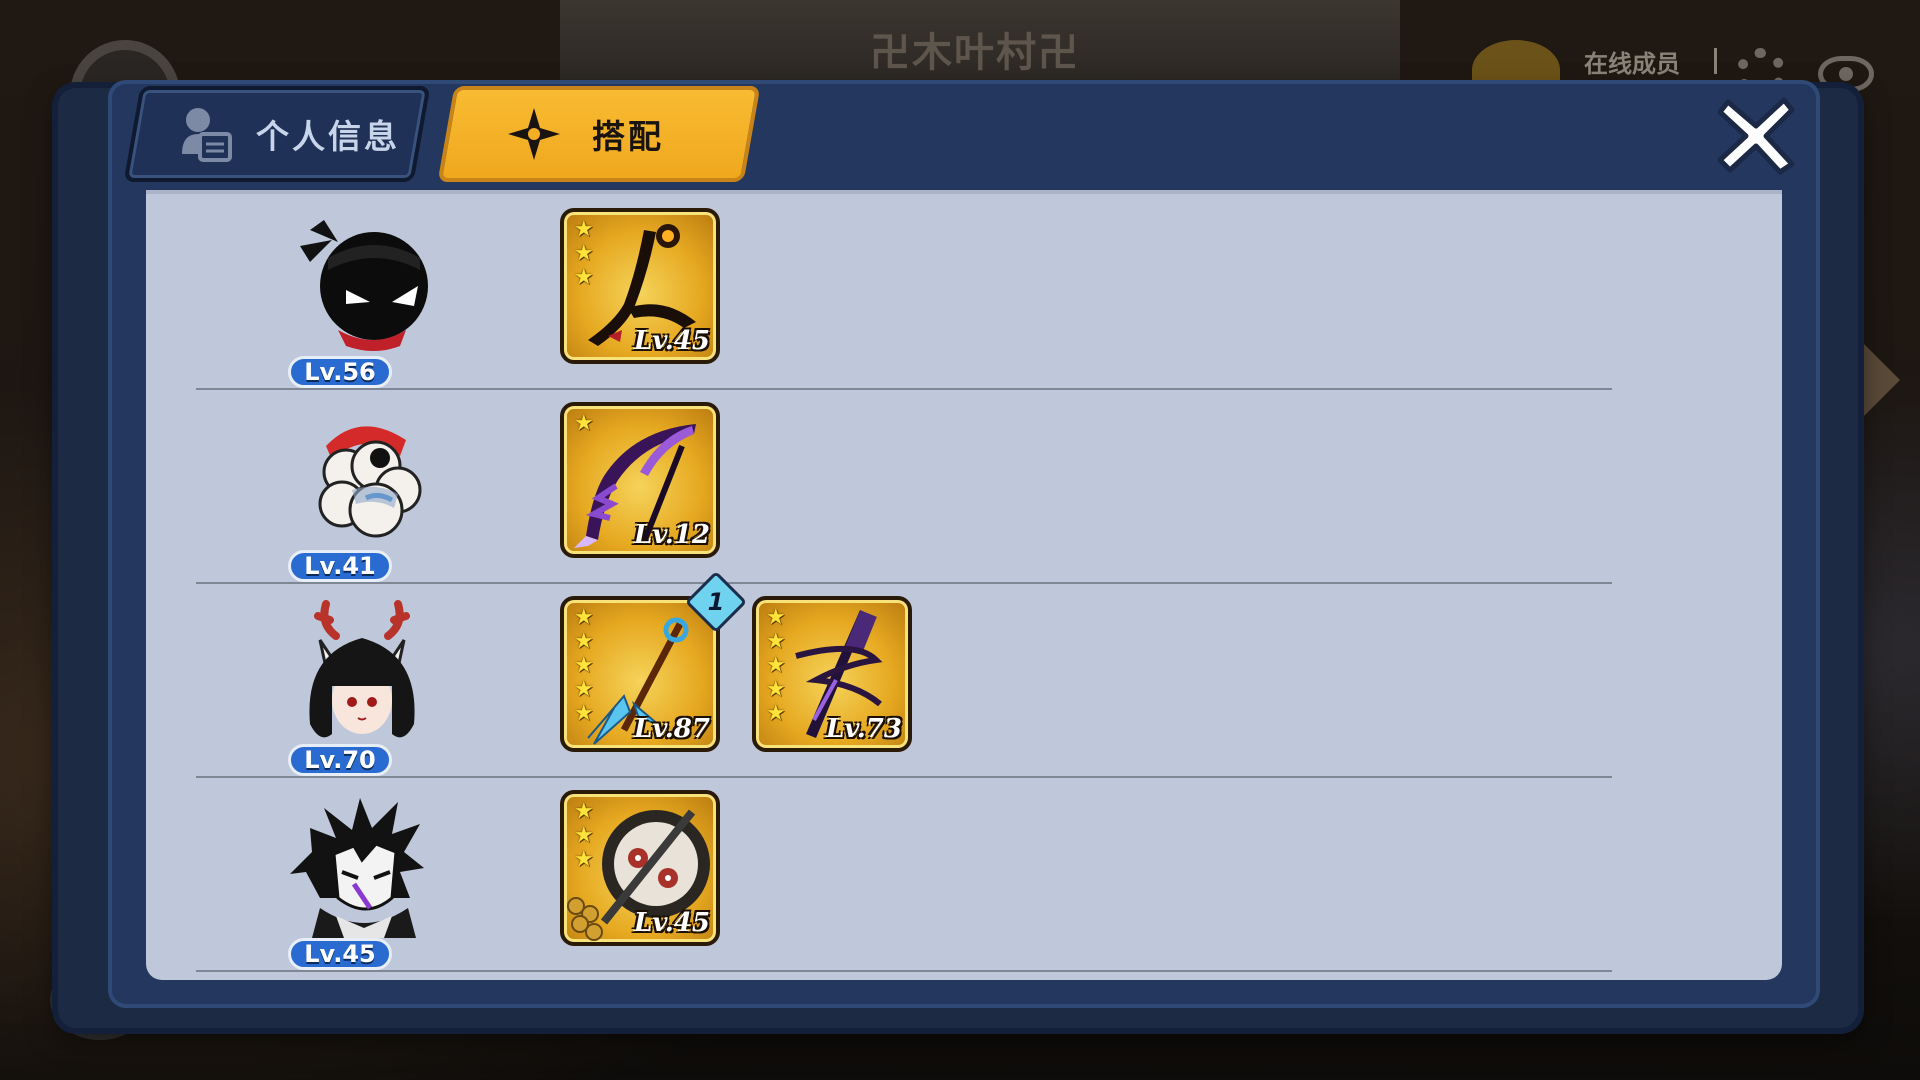 This screenshot has width=1920, height=1080. What do you see at coordinates (654, 661) in the screenshot?
I see `weapon-slot: ★ ★ ★ ★ ★ Lv.87 1` at bounding box center [654, 661].